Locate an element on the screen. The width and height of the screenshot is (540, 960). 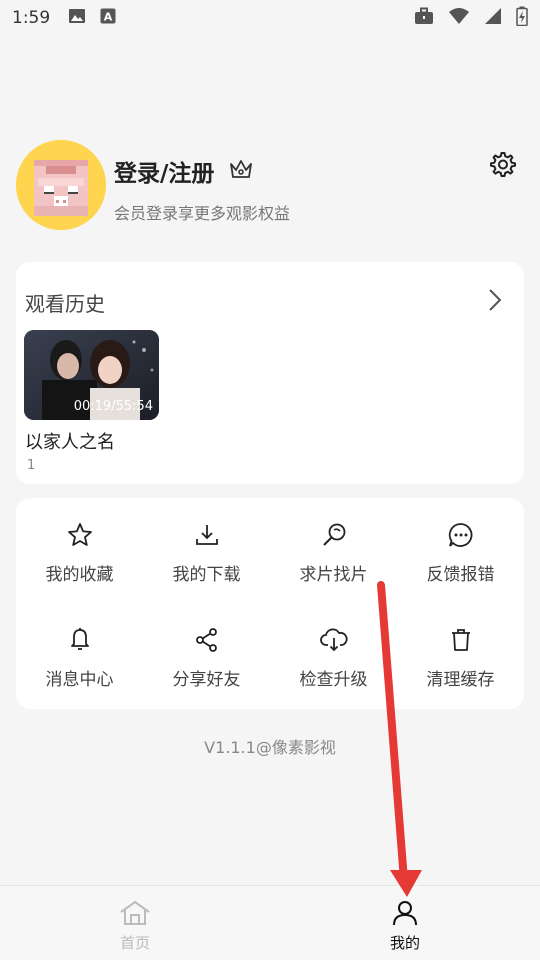
history-progress-time: 00:19/55:54 is located at coordinates (113, 406).